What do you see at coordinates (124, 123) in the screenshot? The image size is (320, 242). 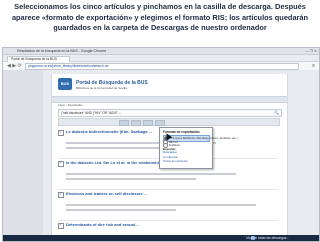 I see `email-button` at bounding box center [124, 123].